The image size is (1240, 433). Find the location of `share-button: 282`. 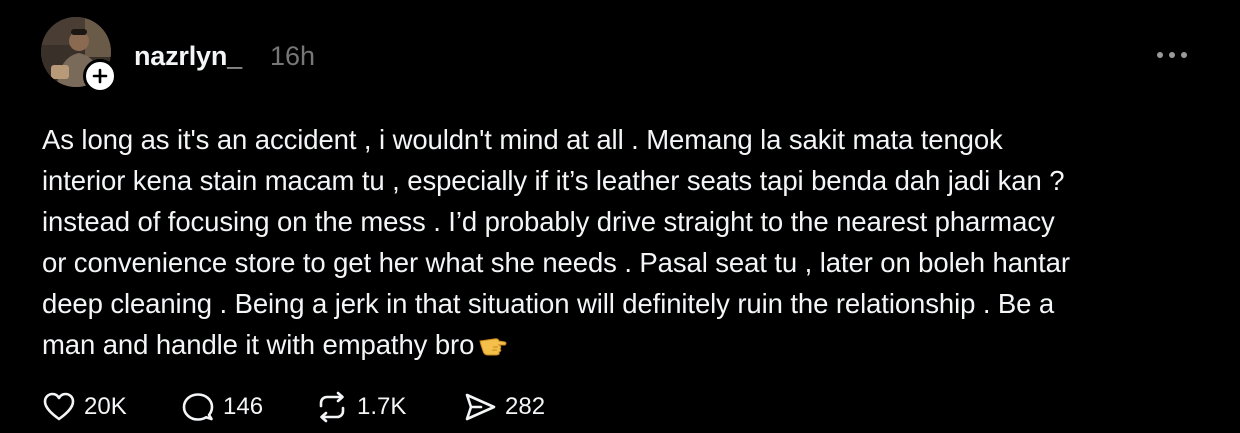

share-button: 282 is located at coordinates (504, 407).